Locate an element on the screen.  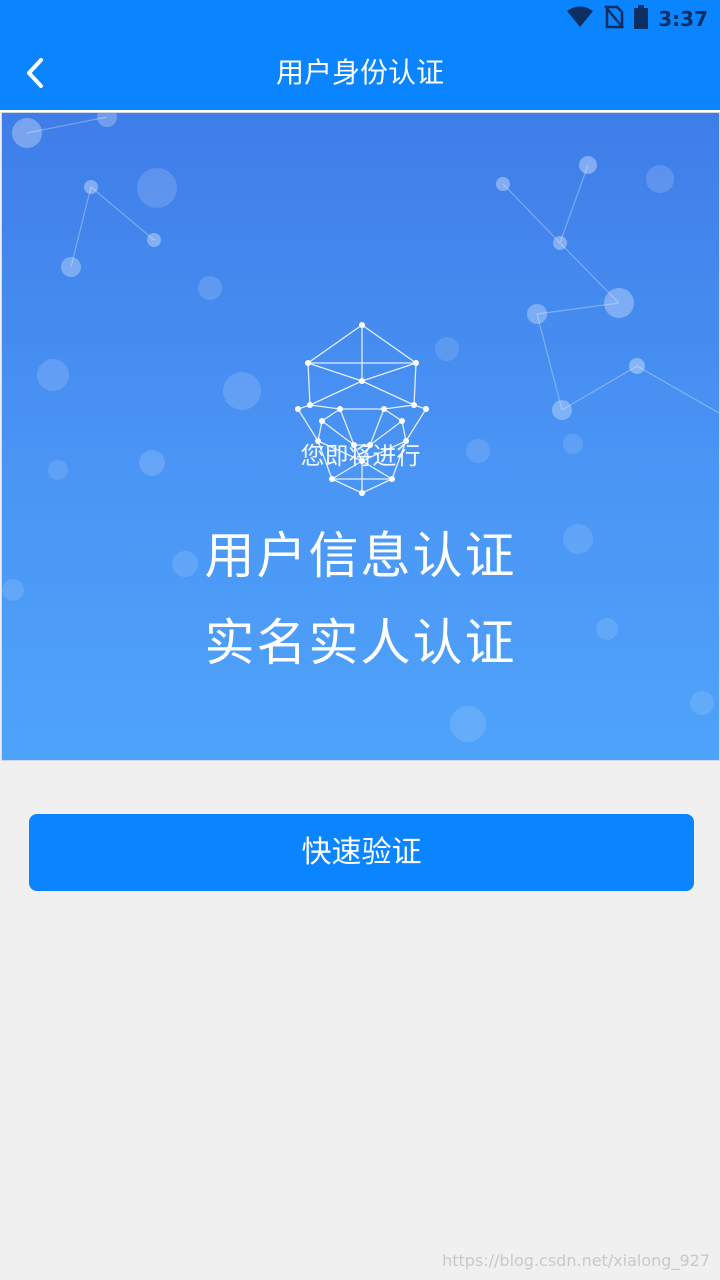
status-bar: 3:37 is located at coordinates (360, 18).